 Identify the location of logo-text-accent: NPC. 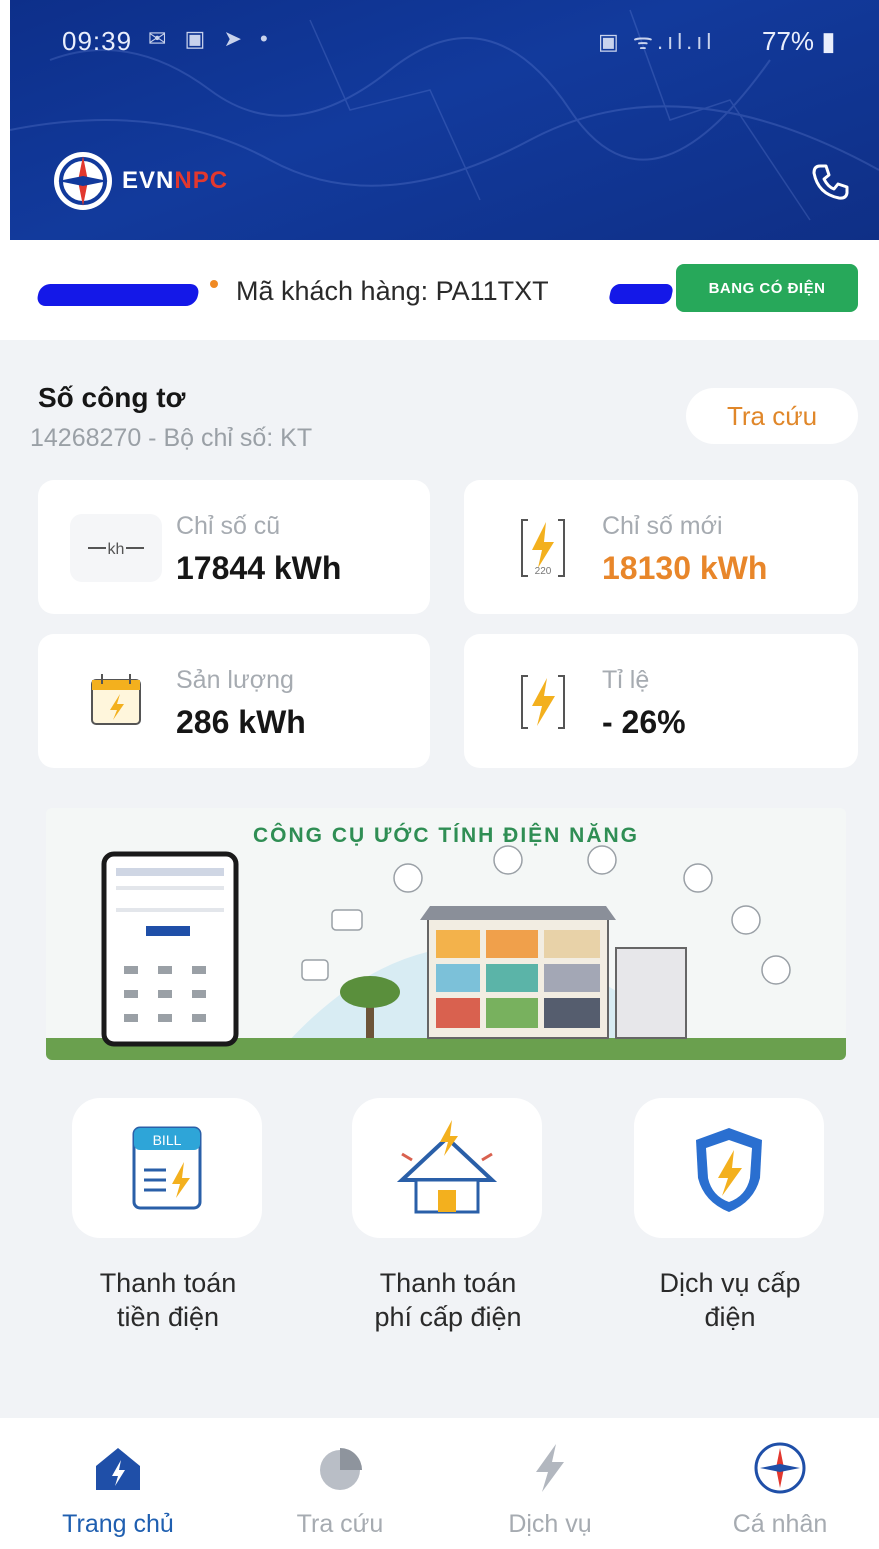
(201, 180).